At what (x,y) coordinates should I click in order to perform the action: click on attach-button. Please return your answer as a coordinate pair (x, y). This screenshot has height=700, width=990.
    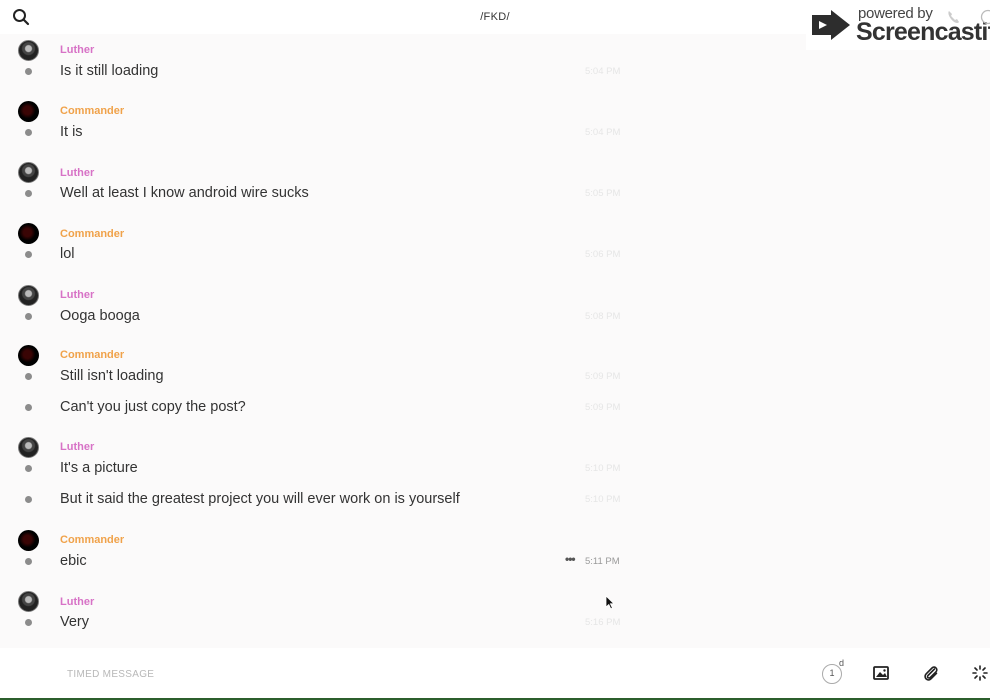
    Looking at the image, I should click on (932, 674).